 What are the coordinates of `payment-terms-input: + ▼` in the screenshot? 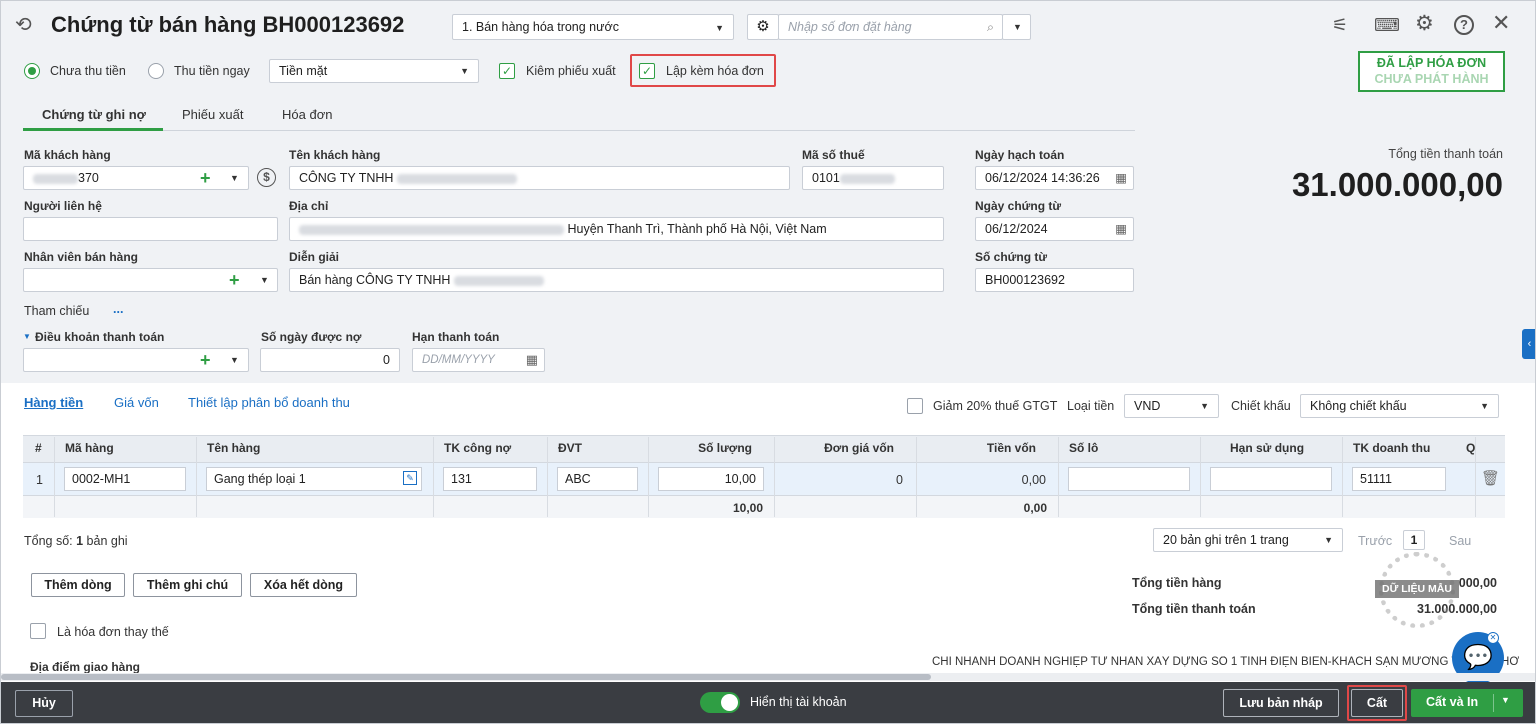 It's located at (136, 360).